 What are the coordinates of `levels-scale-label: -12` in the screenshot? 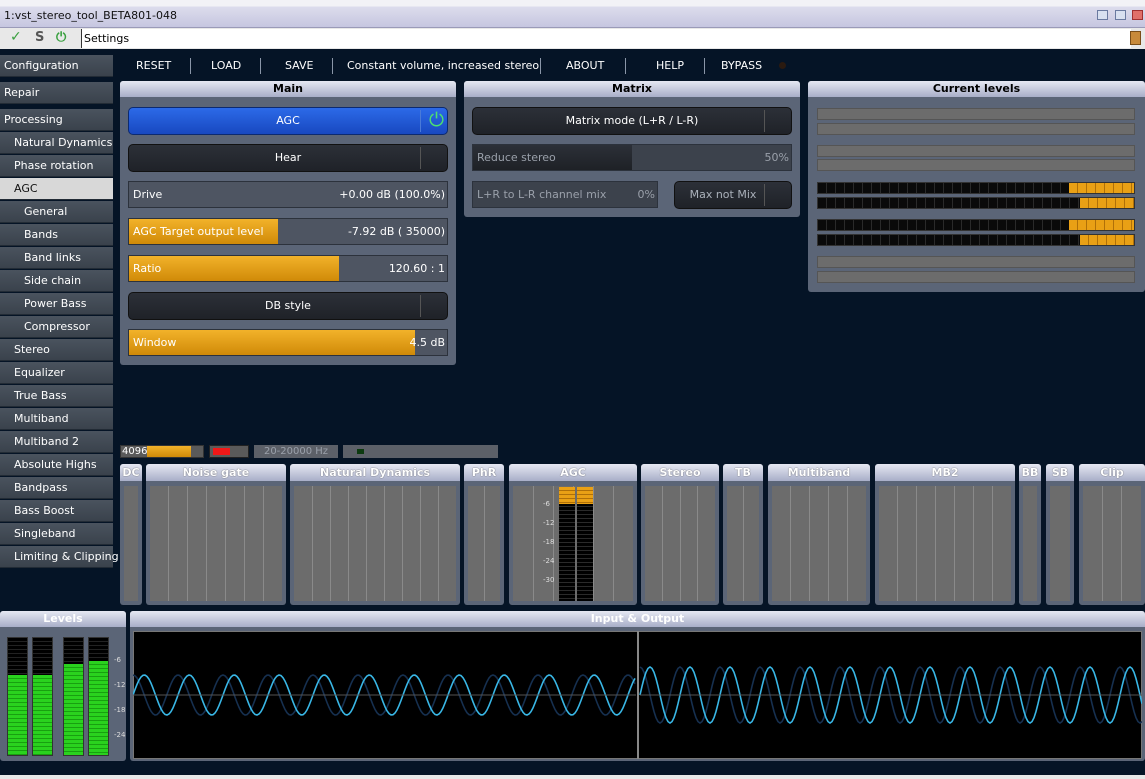 It's located at (120, 685).